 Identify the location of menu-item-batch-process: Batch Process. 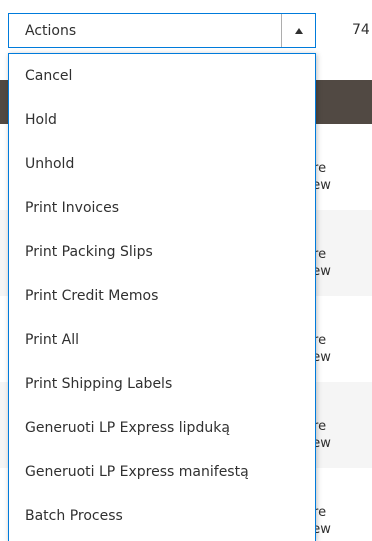
(162, 516).